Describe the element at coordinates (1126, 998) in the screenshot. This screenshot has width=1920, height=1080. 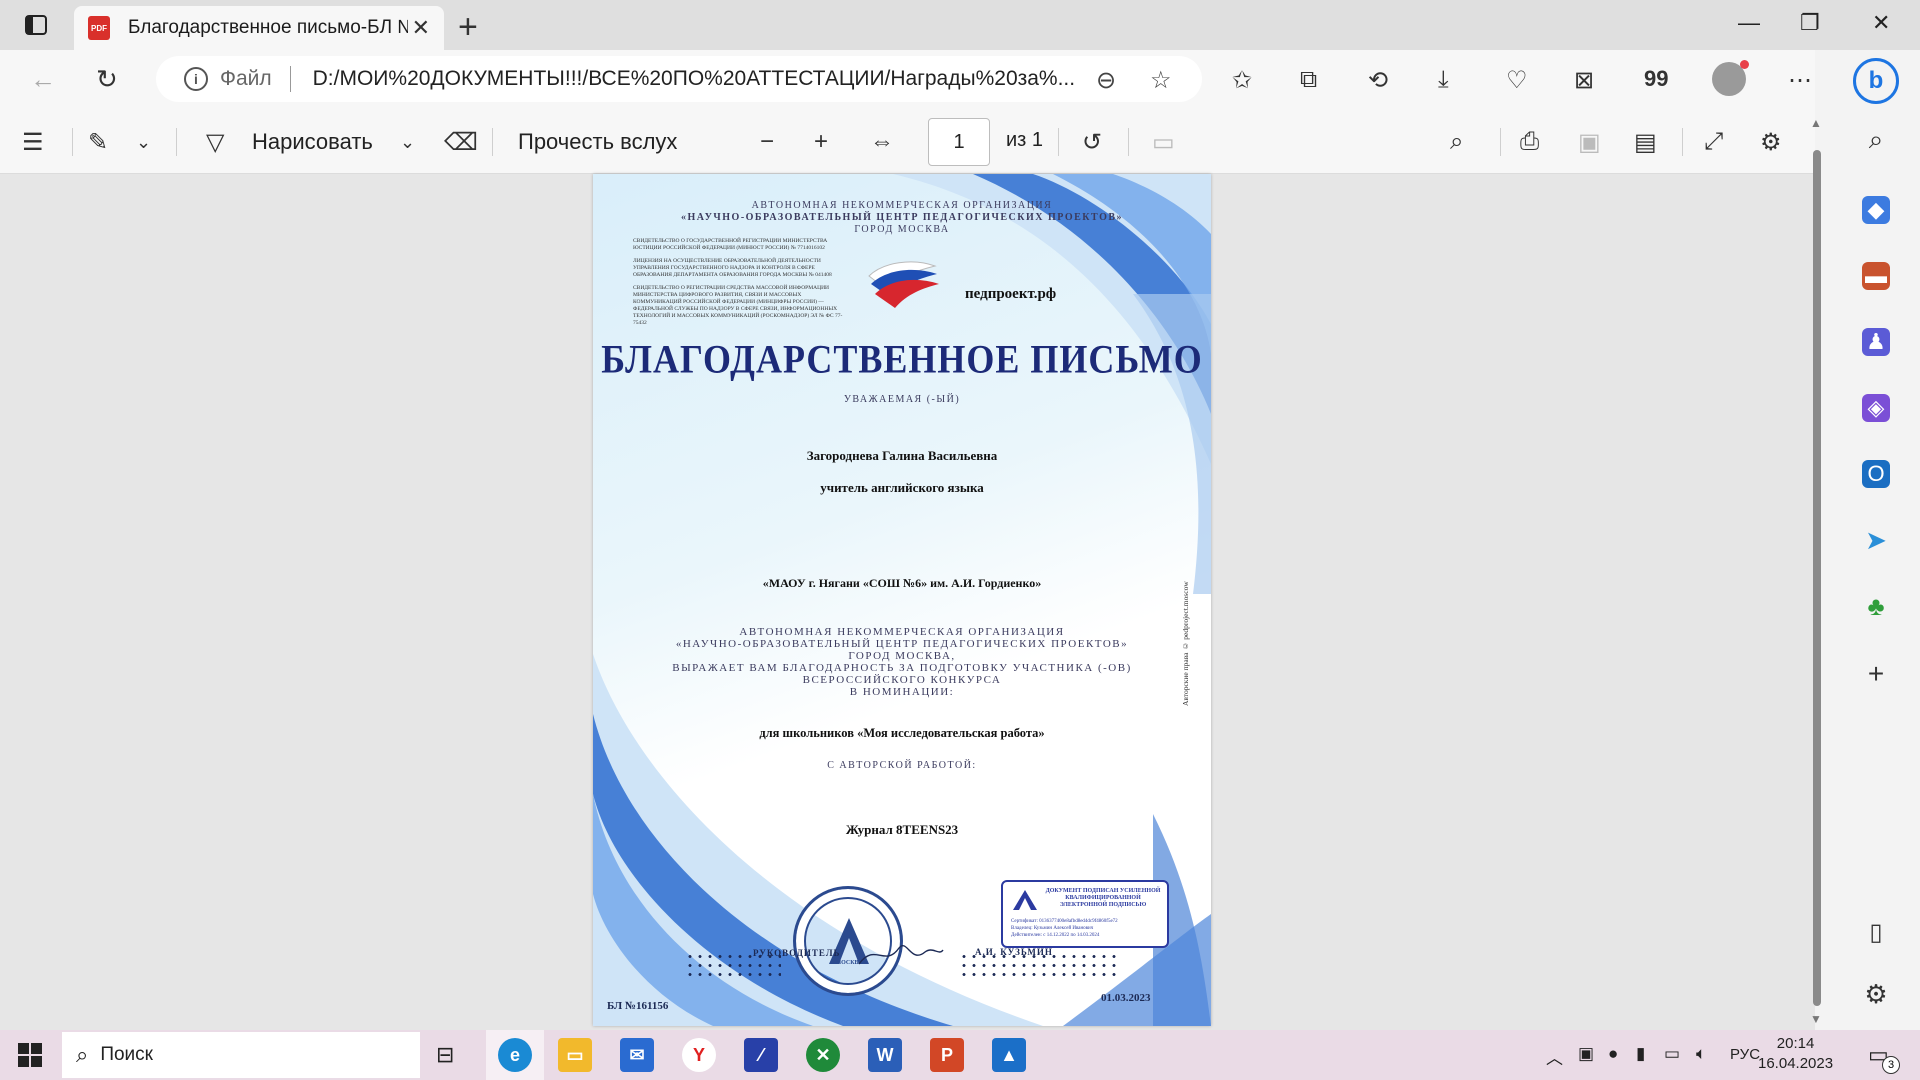
I see `document-date: 01.03.2023` at that location.